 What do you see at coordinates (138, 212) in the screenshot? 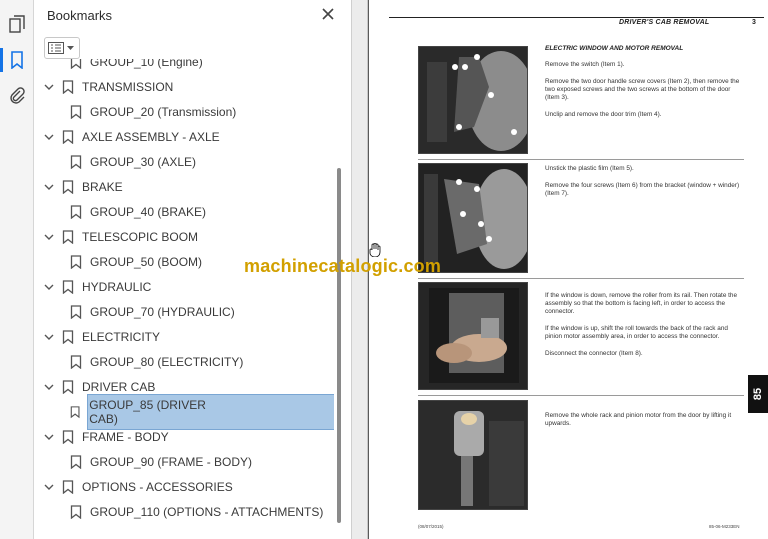
I see `bookmark-item: GROUP_40 (BRAKE)` at bounding box center [138, 212].